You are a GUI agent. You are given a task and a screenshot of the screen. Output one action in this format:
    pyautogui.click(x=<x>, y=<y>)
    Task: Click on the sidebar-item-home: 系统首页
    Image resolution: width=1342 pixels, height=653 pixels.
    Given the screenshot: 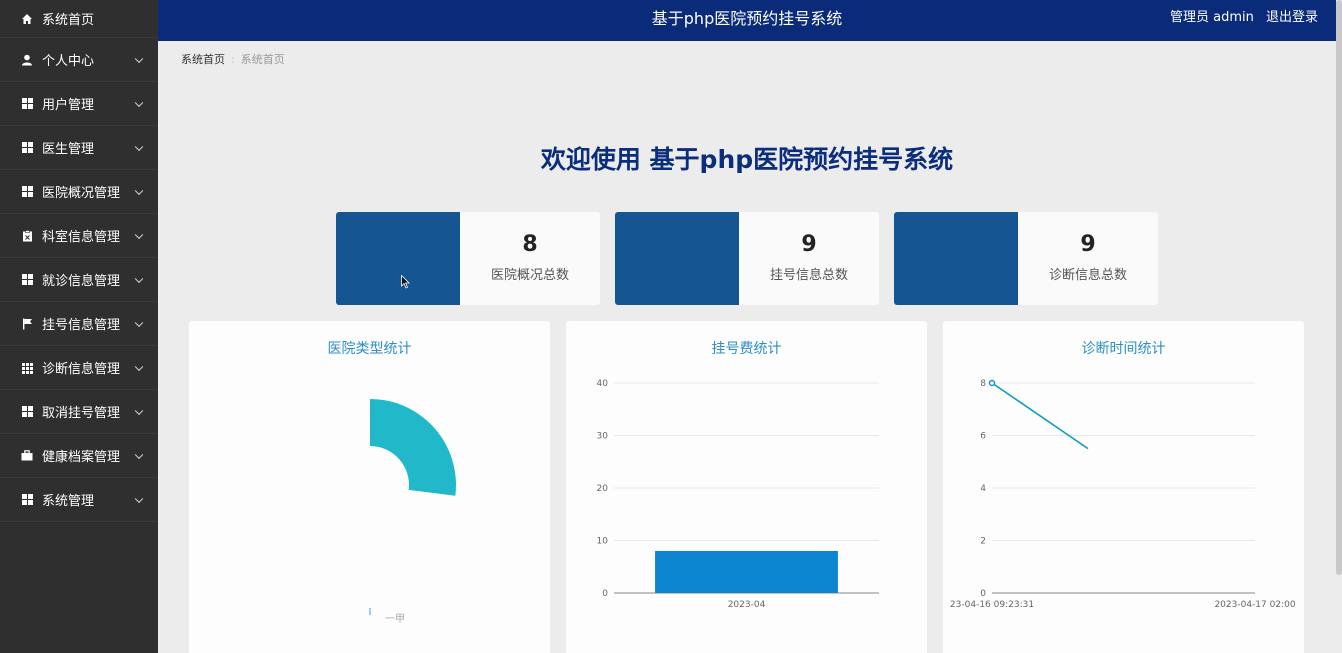 What is the action you would take?
    pyautogui.click(x=79, y=19)
    